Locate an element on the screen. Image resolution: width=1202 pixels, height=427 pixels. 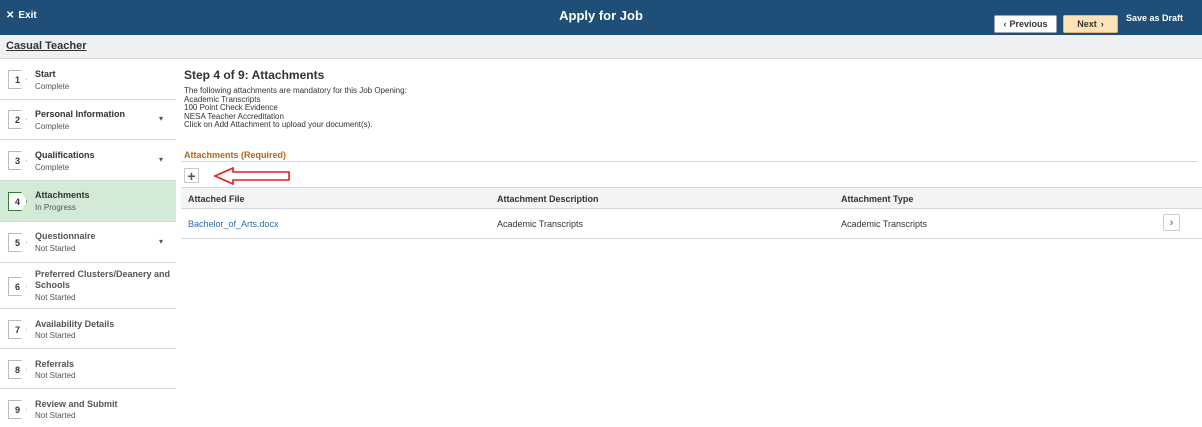
step-number-badge: 5 is located at coordinates (17, 242).